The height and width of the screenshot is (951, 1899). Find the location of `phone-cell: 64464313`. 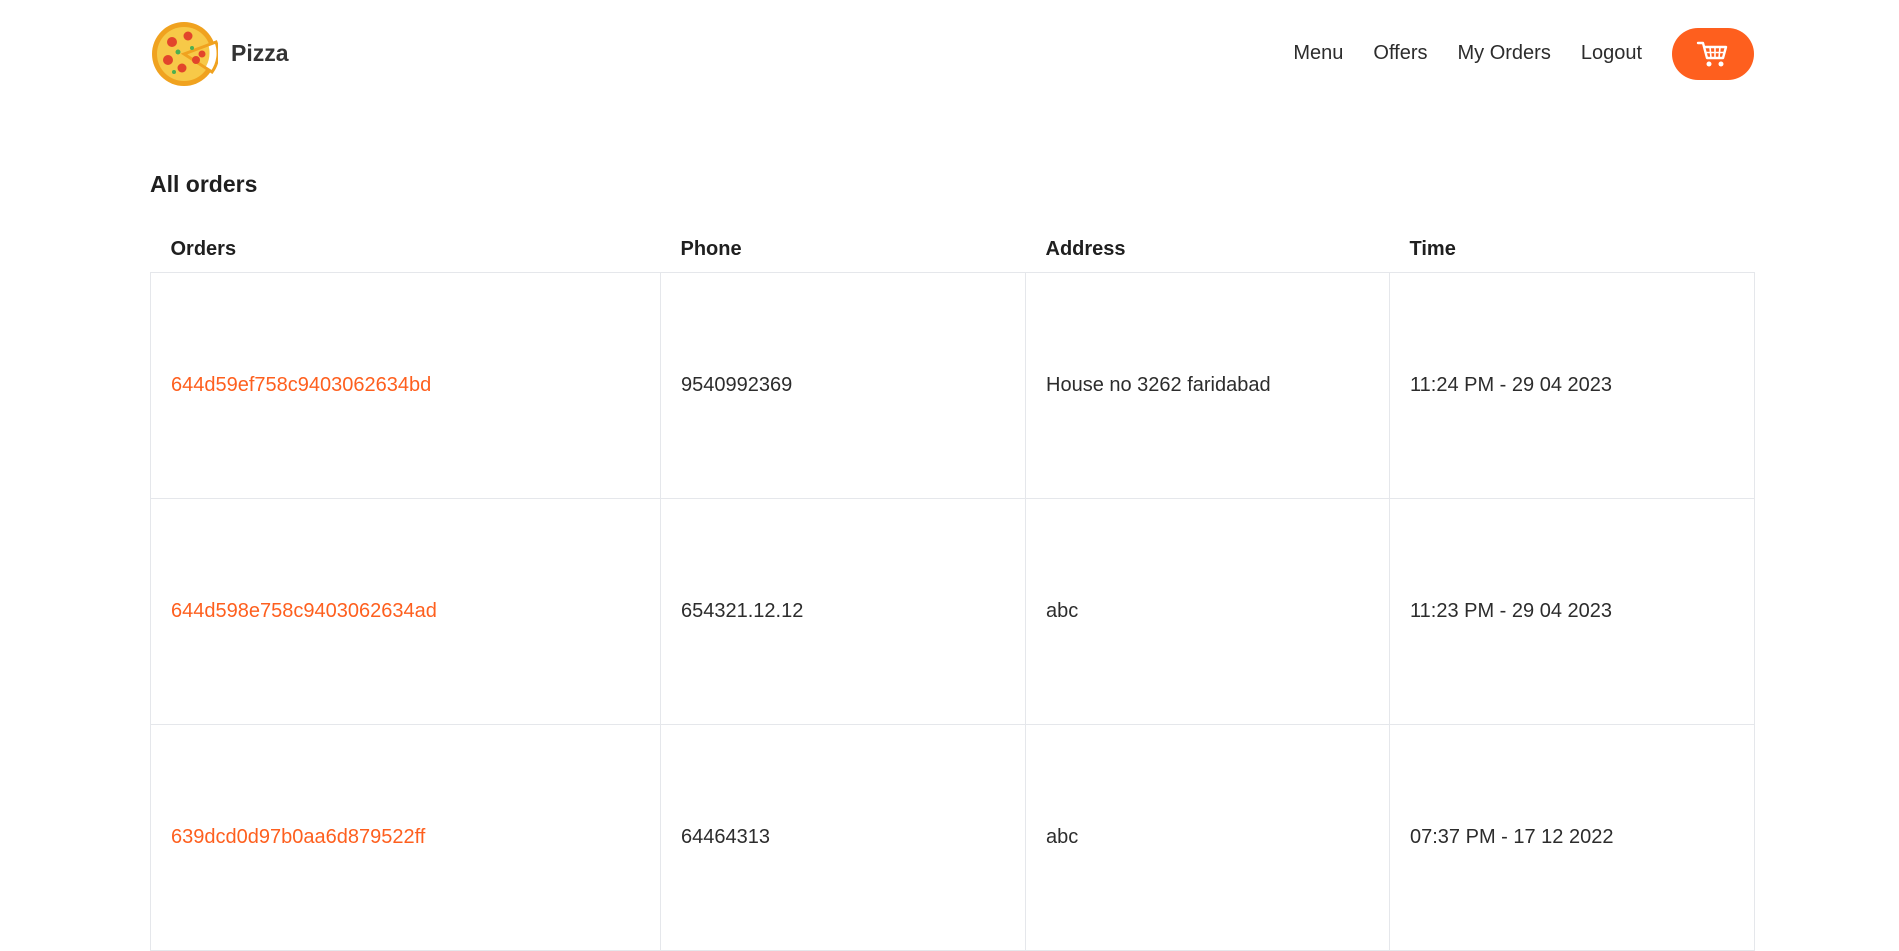

phone-cell: 64464313 is located at coordinates (843, 837).